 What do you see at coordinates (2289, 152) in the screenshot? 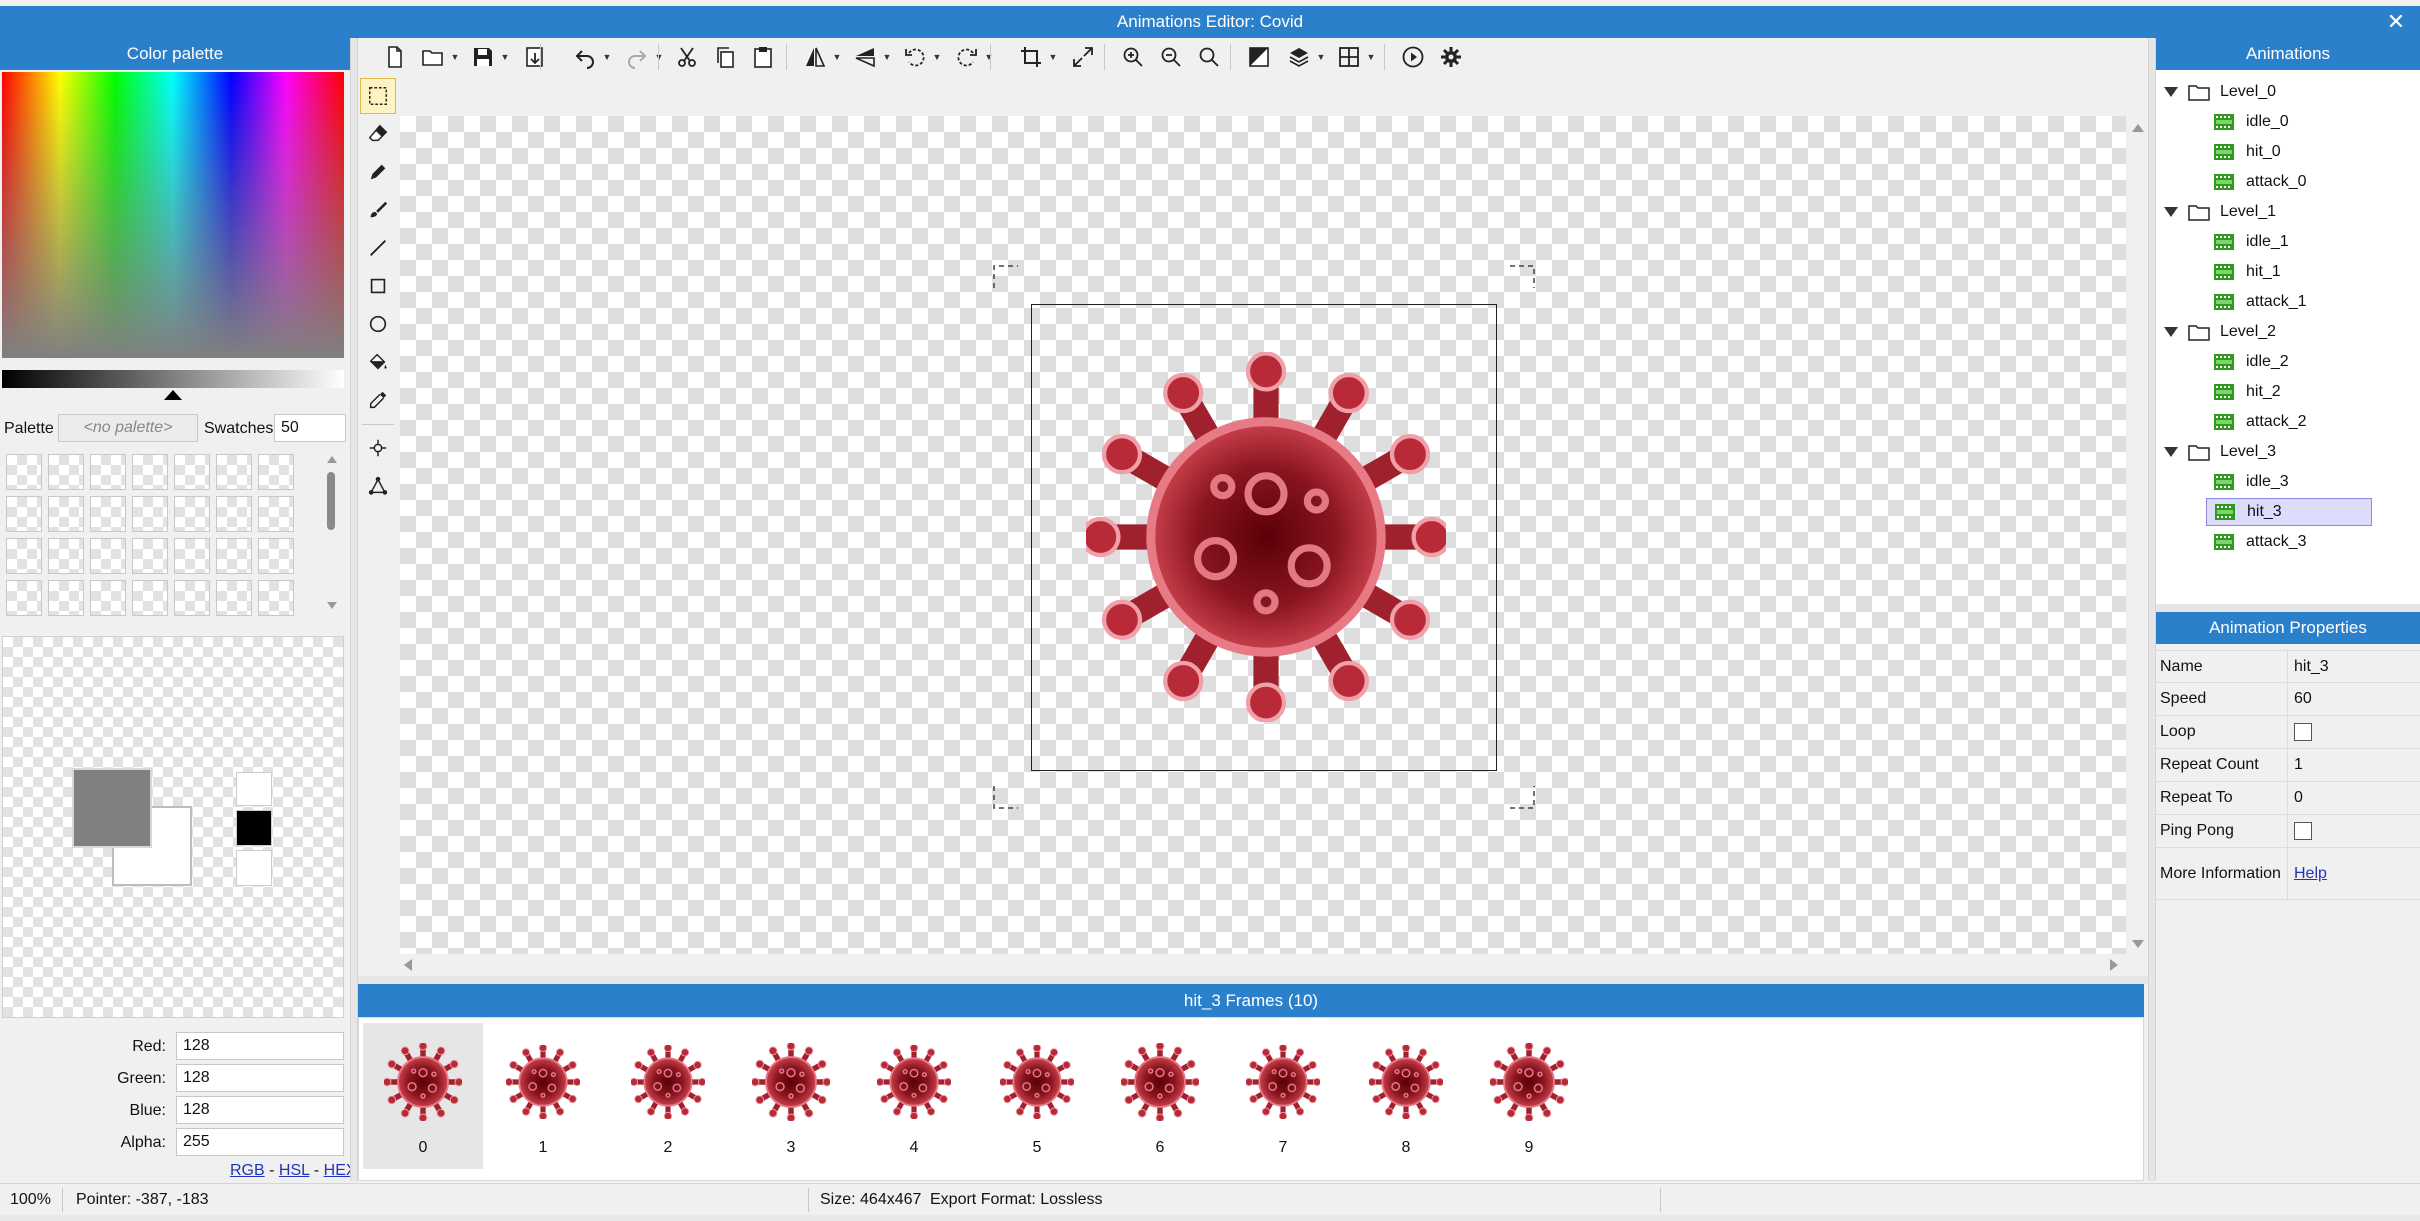
I see `tree-item-hit_0: hit_0` at bounding box center [2289, 152].